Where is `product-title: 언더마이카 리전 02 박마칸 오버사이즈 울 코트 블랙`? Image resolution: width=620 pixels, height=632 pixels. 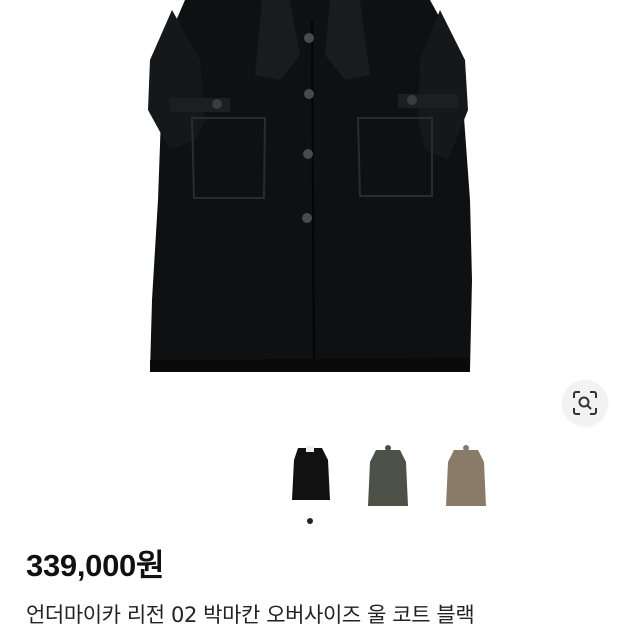
product-title: 언더마이카 리전 02 박마칸 오버사이즈 울 코트 블랙 is located at coordinates (250, 615).